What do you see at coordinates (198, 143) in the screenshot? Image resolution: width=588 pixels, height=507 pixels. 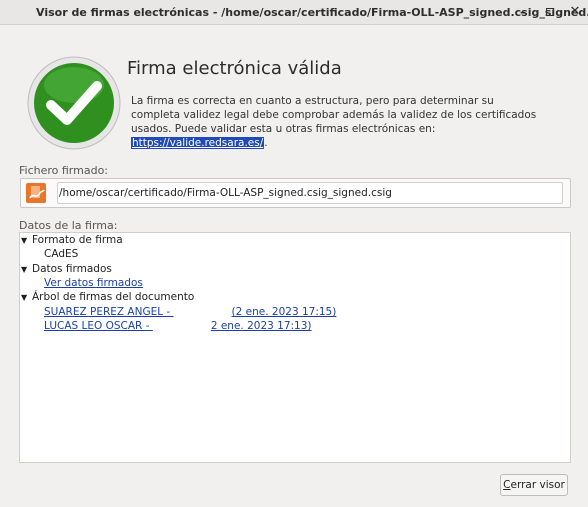 I see `validation-link: https://valide.redsara.es/` at bounding box center [198, 143].